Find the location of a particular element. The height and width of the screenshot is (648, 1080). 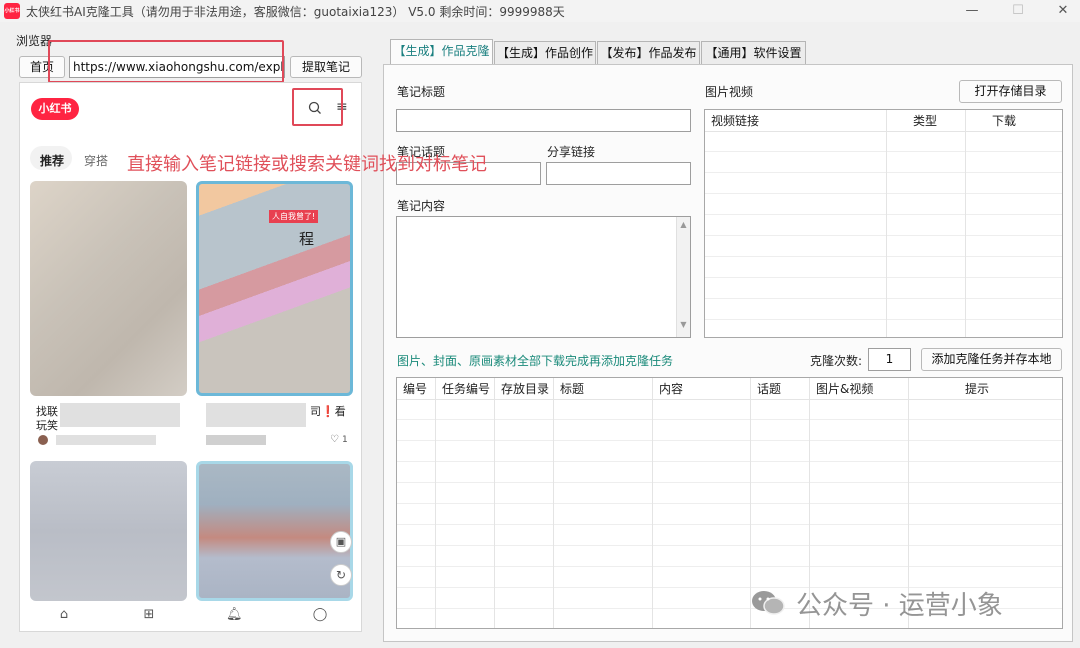

url-highlight-box is located at coordinates (166, 61).